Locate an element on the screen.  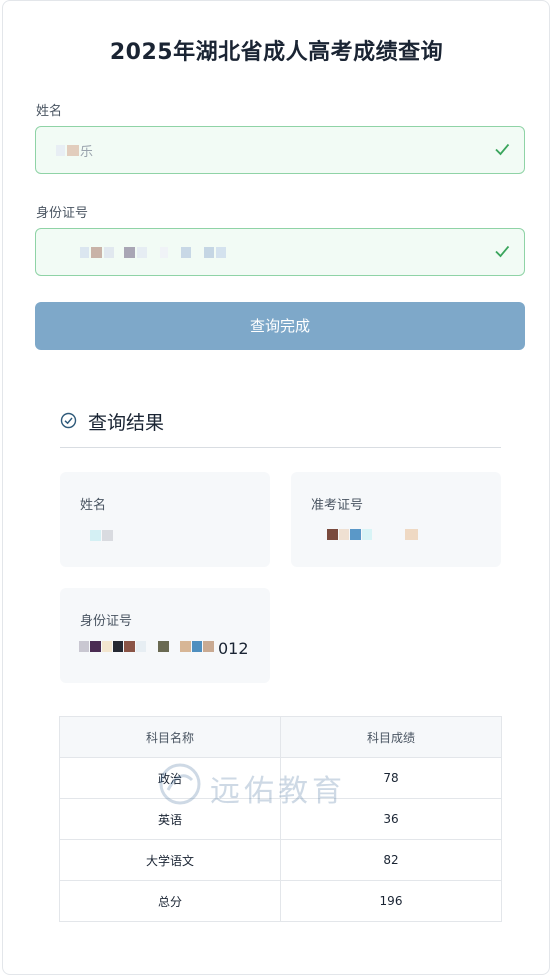
table-row: 大学语文 82 is located at coordinates (280, 860).